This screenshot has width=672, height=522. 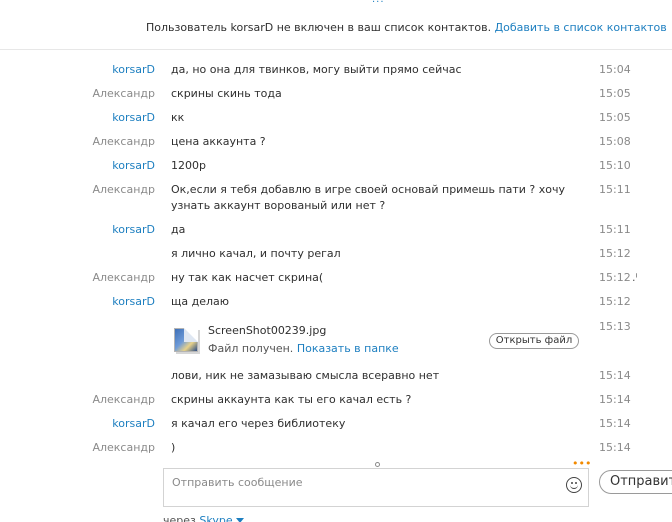 What do you see at coordinates (173, 447) in the screenshot?
I see `message-text: )` at bounding box center [173, 447].